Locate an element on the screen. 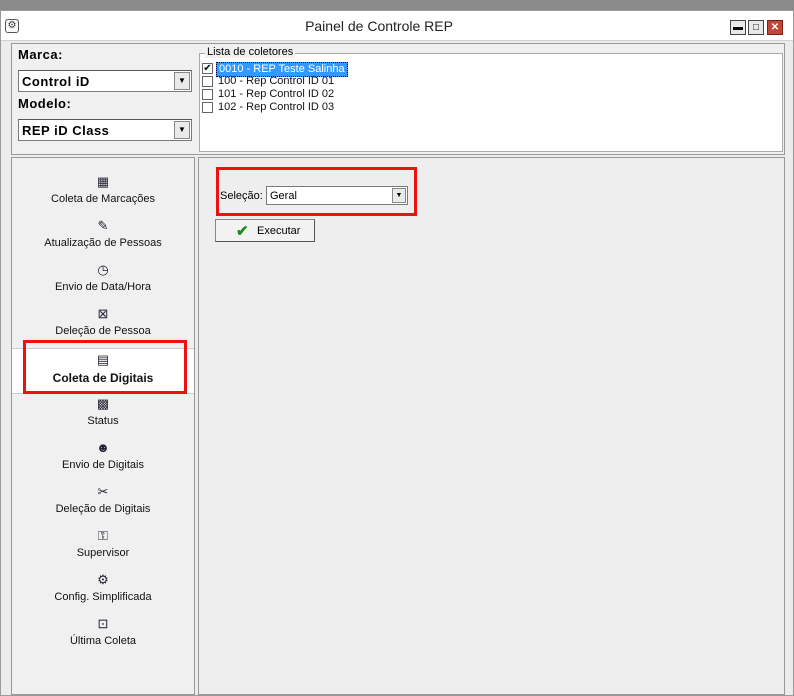  nav-ultima-coleta: ⊡ Última Coleta is located at coordinates (103, 638).